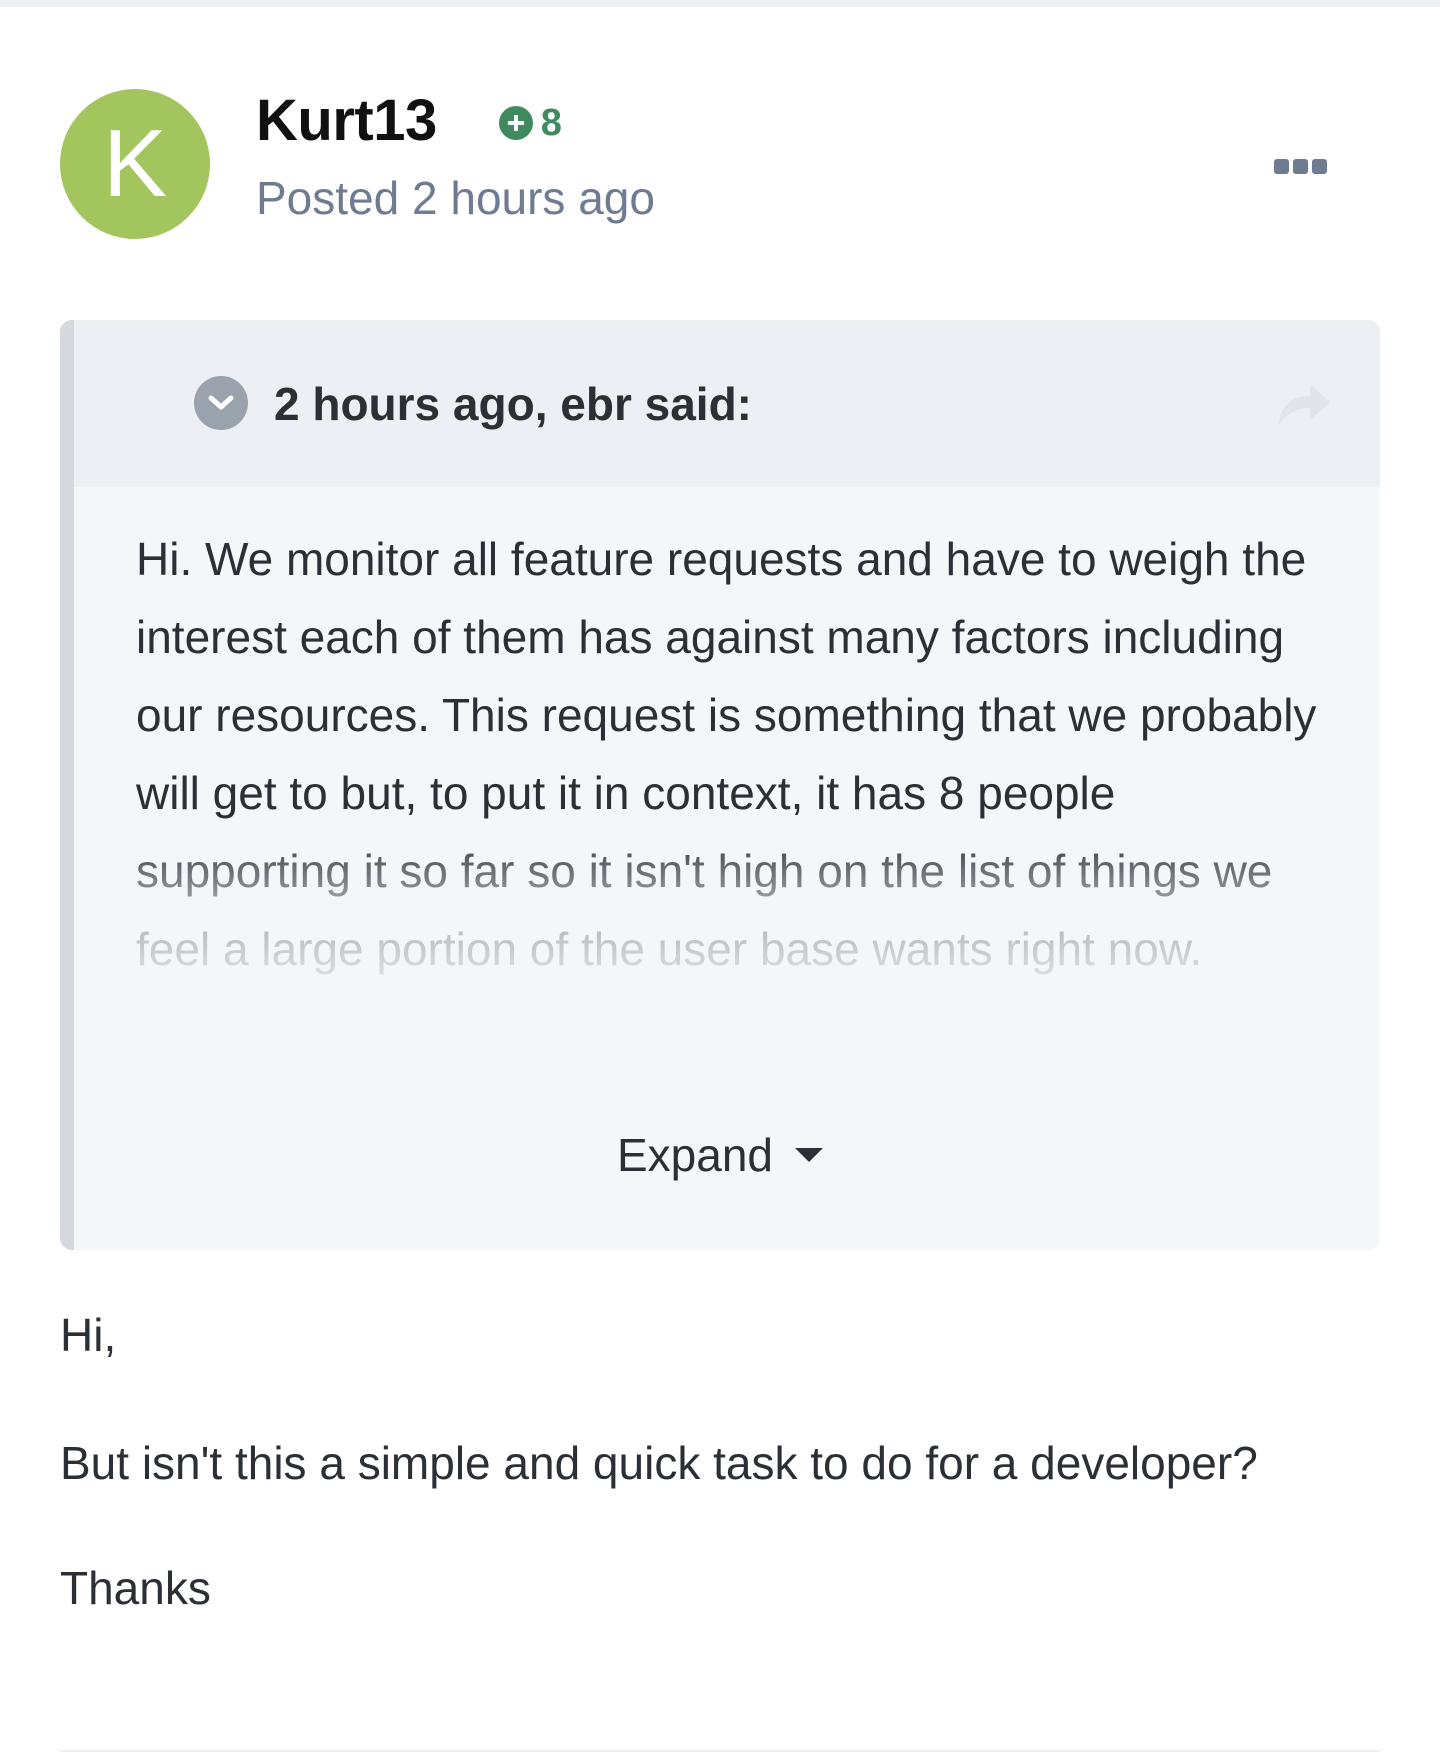  I want to click on reply-paragraph: Thanks, so click(135, 1588).